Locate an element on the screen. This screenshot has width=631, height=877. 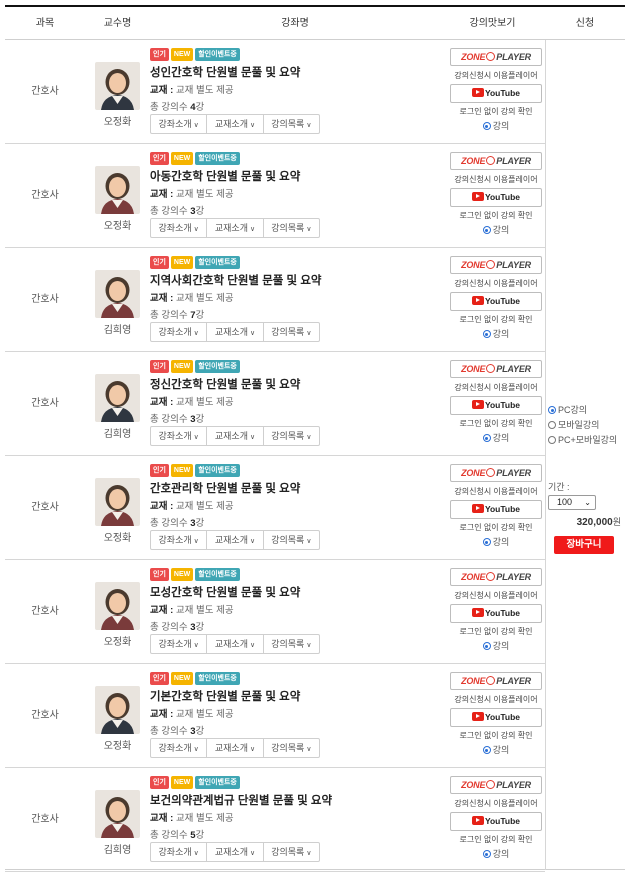
course-title: 정신간호학 단원별 문풀 및 요약 is located at coordinates (225, 384).